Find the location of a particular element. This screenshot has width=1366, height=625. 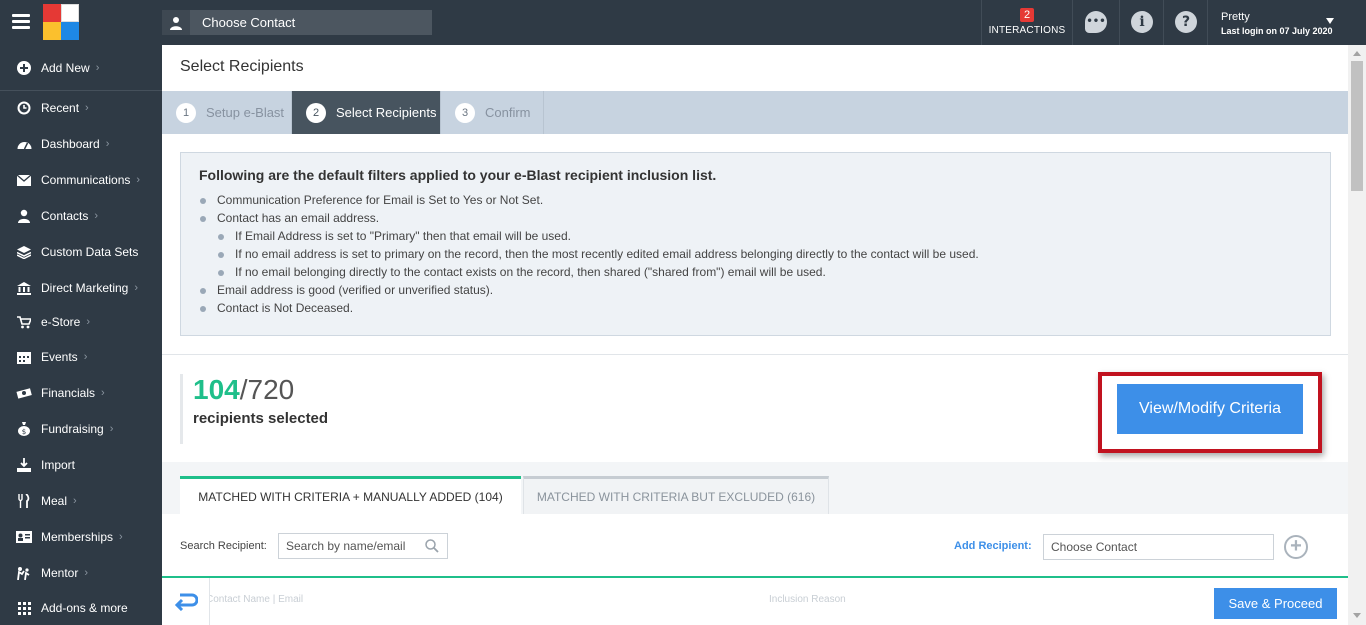

save-and-proceed-button: Save & Proceed is located at coordinates (1275, 603).